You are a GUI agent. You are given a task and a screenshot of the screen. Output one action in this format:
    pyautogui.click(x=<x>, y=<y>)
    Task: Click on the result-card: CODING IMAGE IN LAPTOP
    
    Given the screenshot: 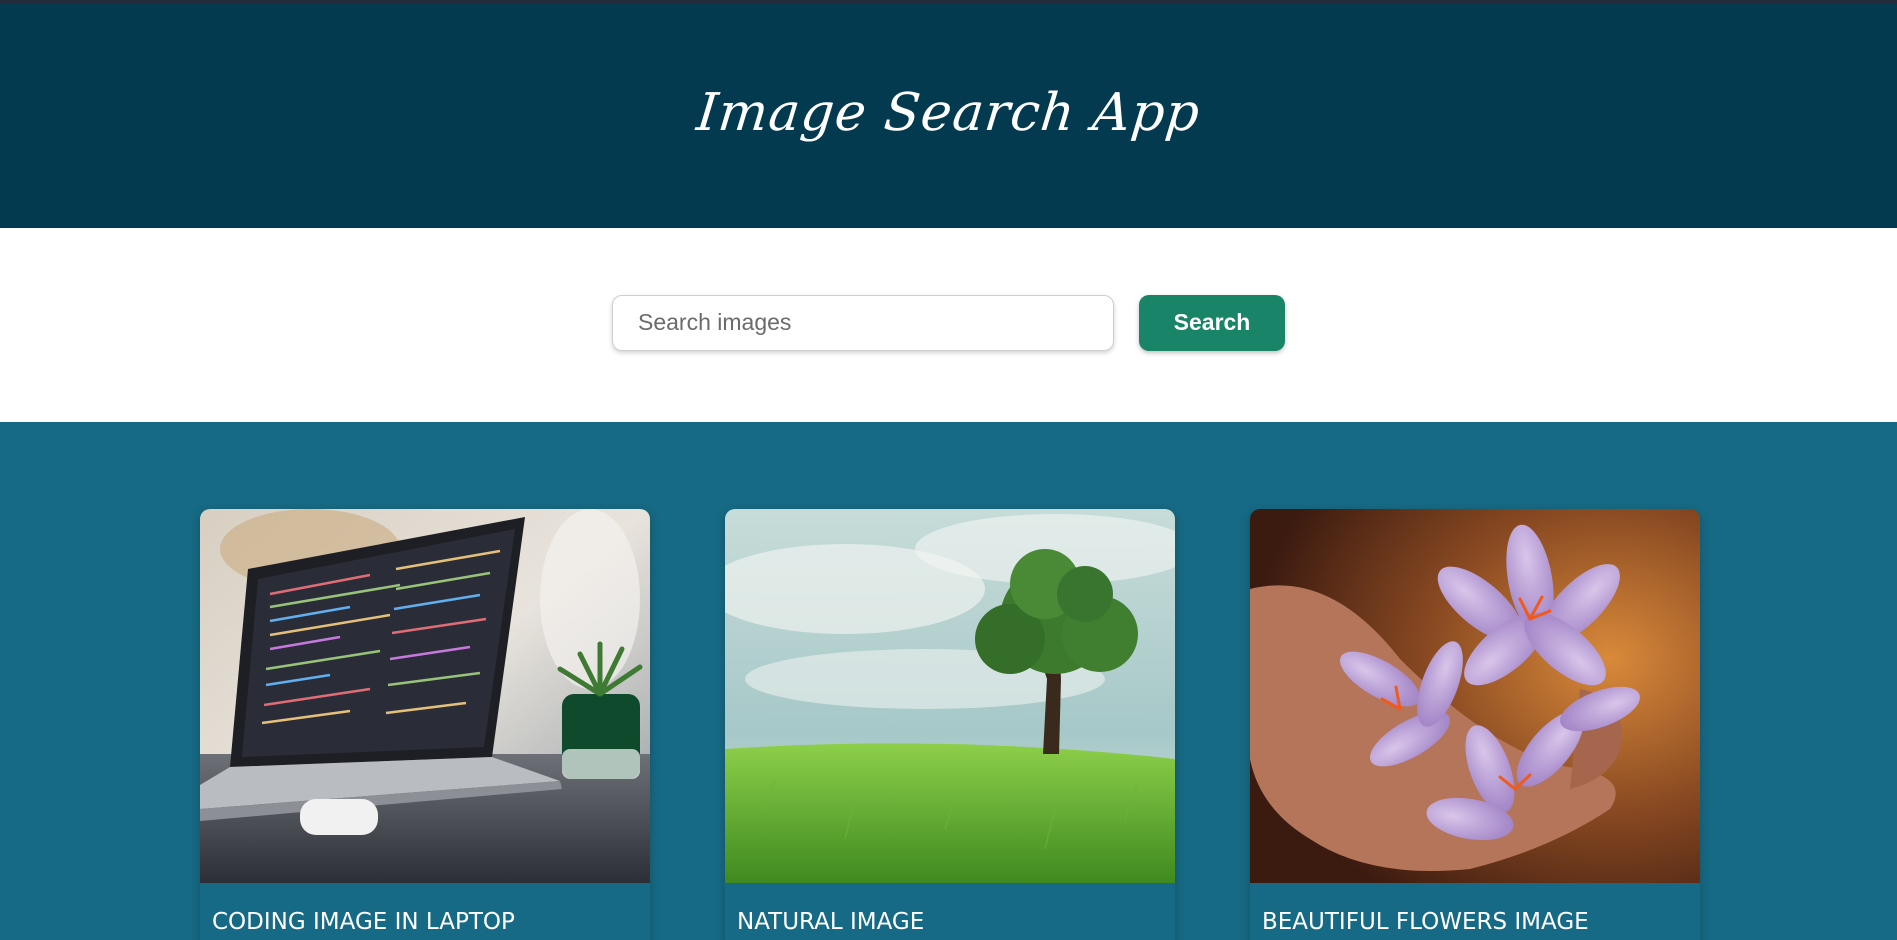 What is the action you would take?
    pyautogui.click(x=425, y=724)
    